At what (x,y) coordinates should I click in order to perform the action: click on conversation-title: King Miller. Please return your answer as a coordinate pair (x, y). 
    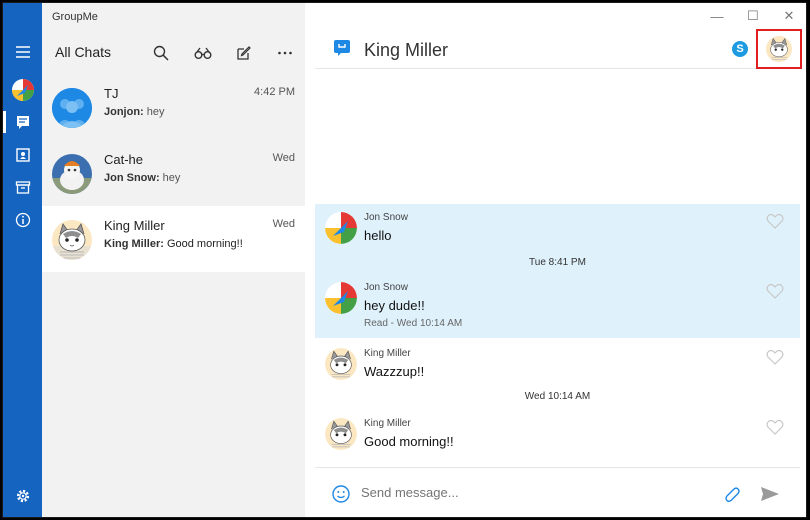
    Looking at the image, I should click on (406, 50).